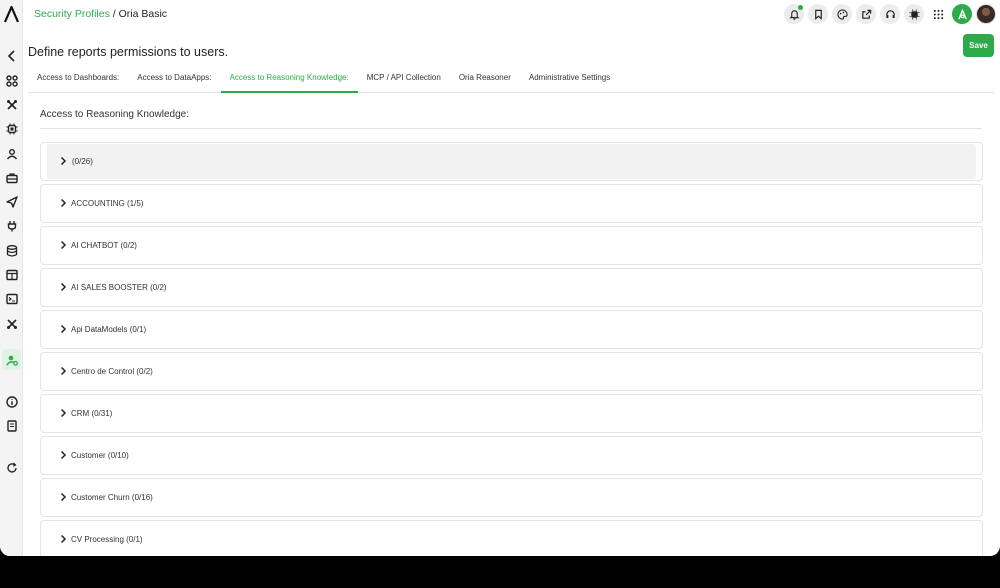  What do you see at coordinates (92, 413) in the screenshot?
I see `list-item-label: CRM (0/31)` at bounding box center [92, 413].